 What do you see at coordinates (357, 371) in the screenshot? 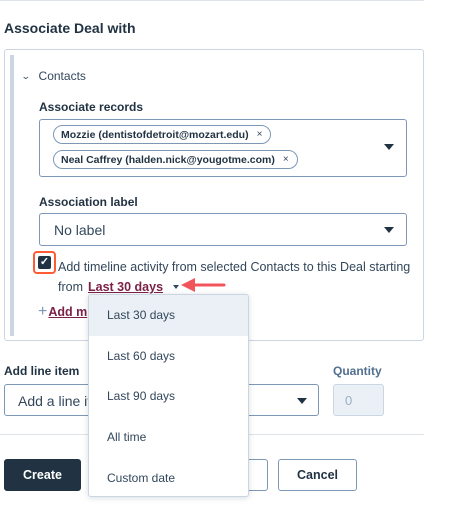
I see `quantity-label: Quantity` at bounding box center [357, 371].